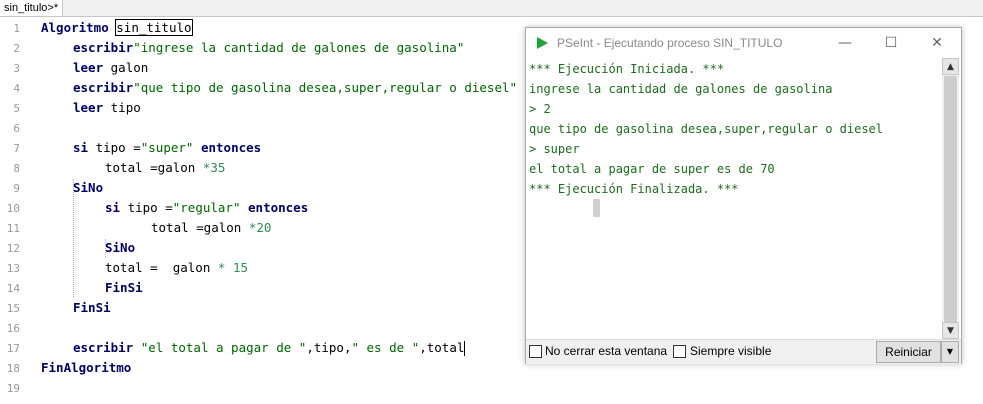 This screenshot has width=983, height=404. What do you see at coordinates (540, 109) in the screenshot?
I see `console-line: > 2` at bounding box center [540, 109].